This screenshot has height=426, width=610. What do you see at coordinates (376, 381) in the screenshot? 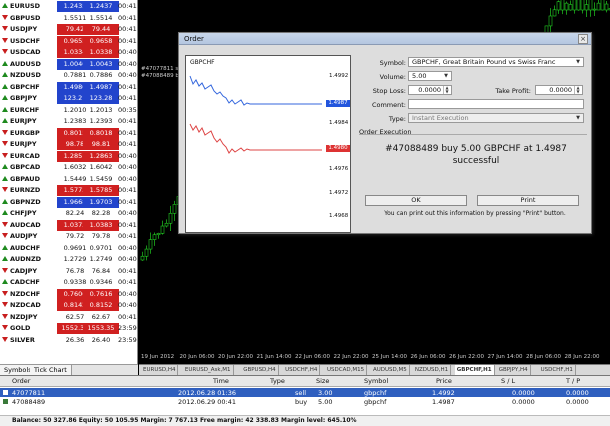
I see `col-symbol: Symbol` at bounding box center [376, 381].